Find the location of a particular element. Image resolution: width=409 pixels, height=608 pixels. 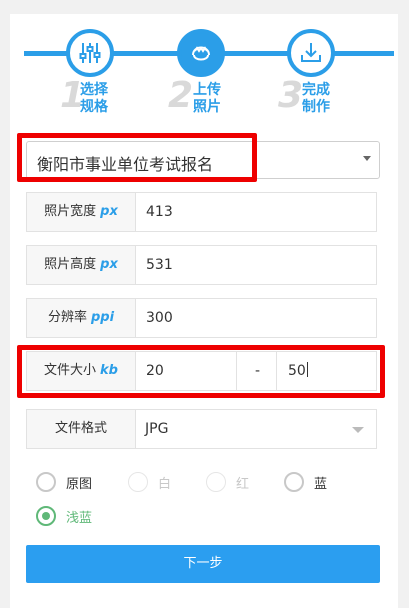

filesize-row: 文件大小 kb 20 - 50 is located at coordinates (201, 371).